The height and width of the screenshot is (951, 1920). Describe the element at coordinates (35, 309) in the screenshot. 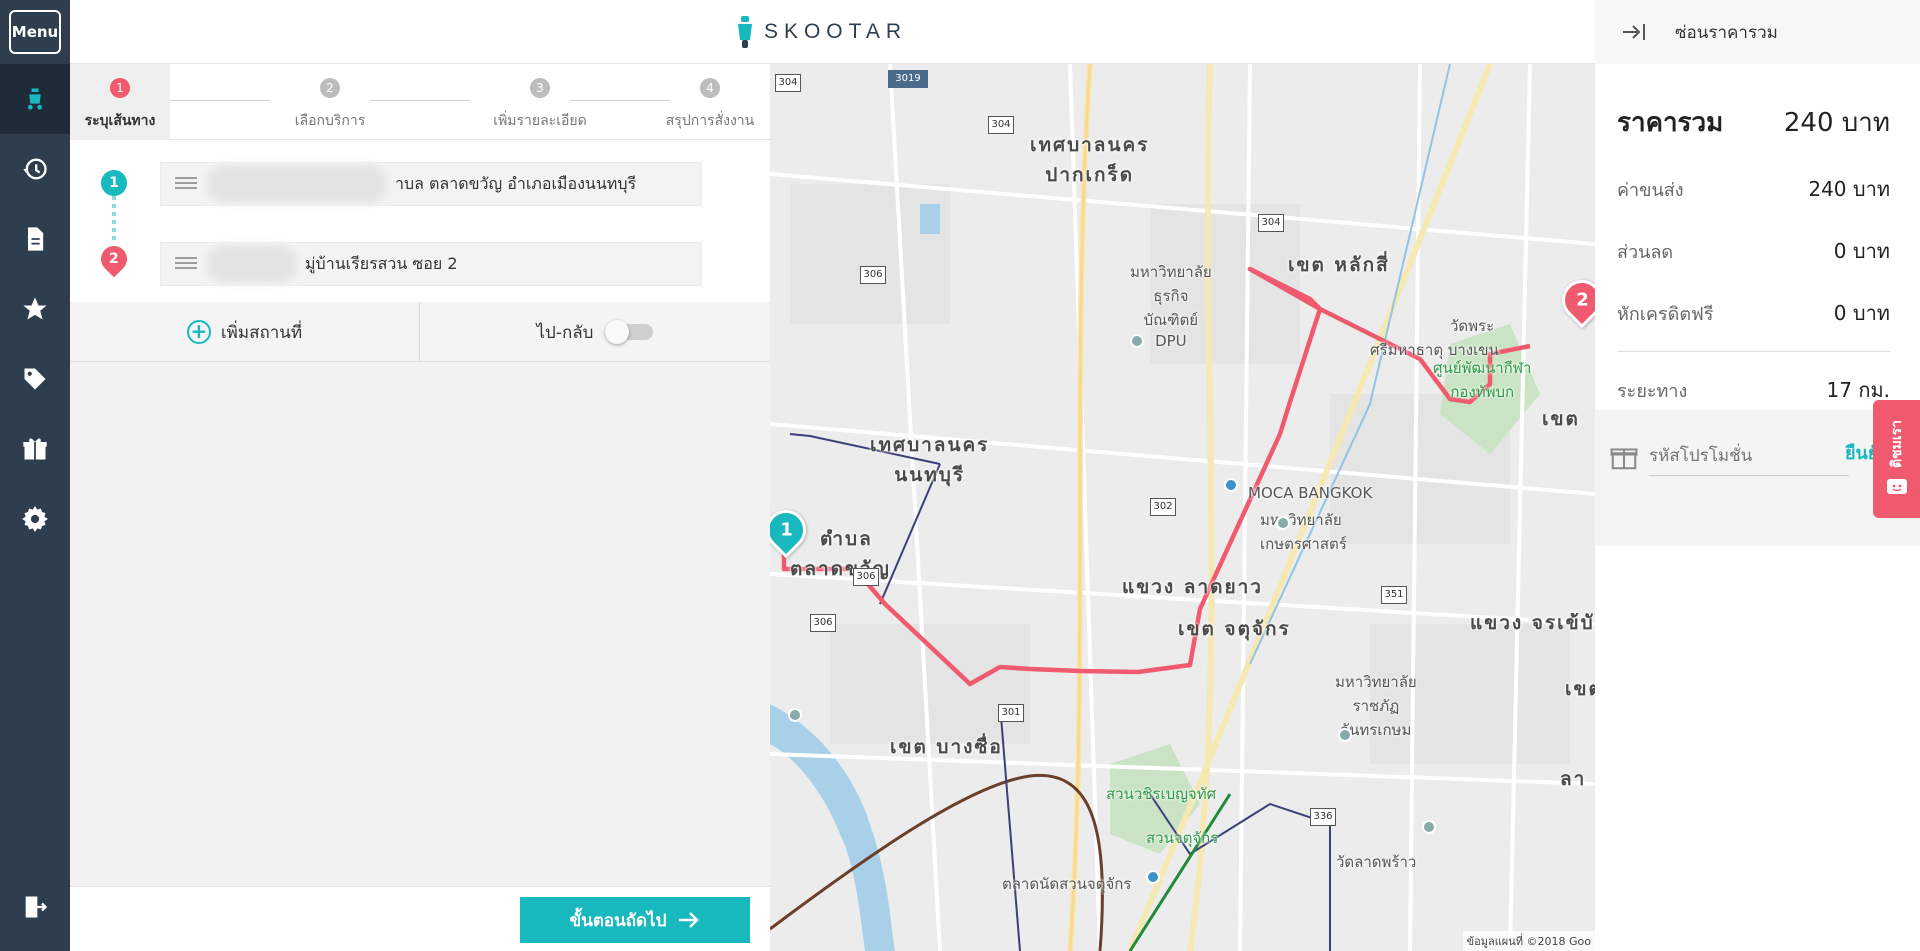

I see `sidebar-item-favorites` at that location.